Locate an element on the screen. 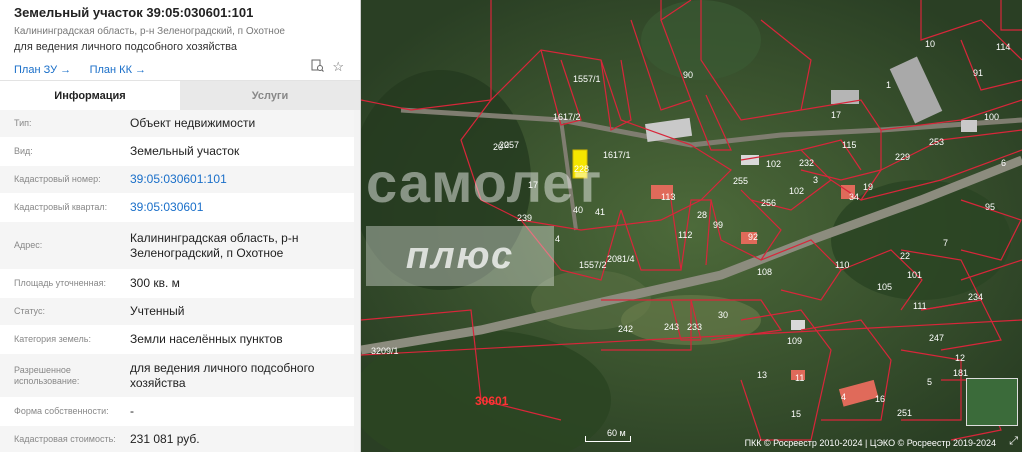  parcel-number-label: 6 is located at coordinates (1003, 163).